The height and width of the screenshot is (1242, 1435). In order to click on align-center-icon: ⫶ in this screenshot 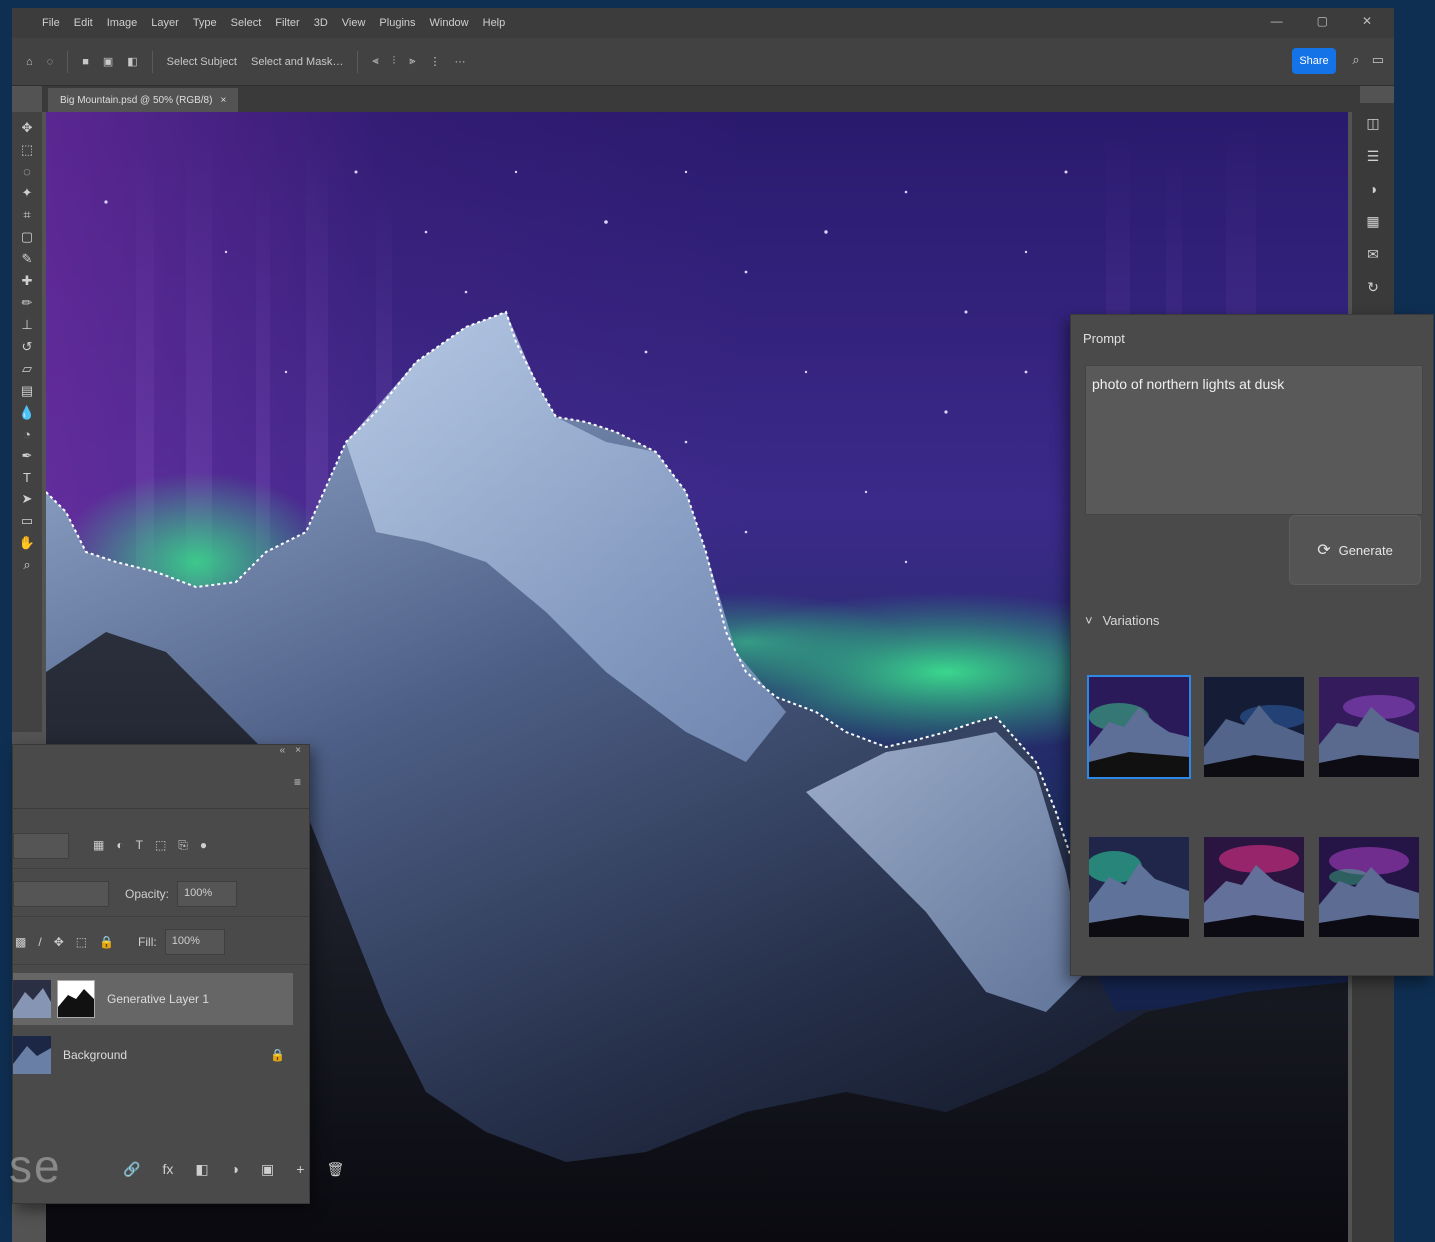, I will do `click(394, 61)`.